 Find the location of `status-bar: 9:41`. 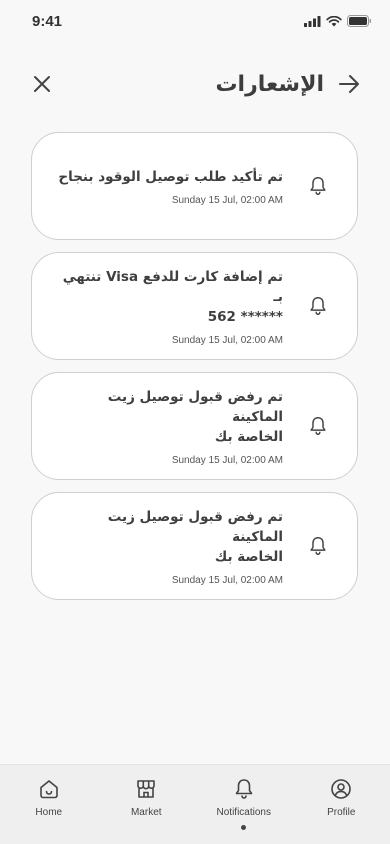

status-bar: 9:41 is located at coordinates (195, 22).